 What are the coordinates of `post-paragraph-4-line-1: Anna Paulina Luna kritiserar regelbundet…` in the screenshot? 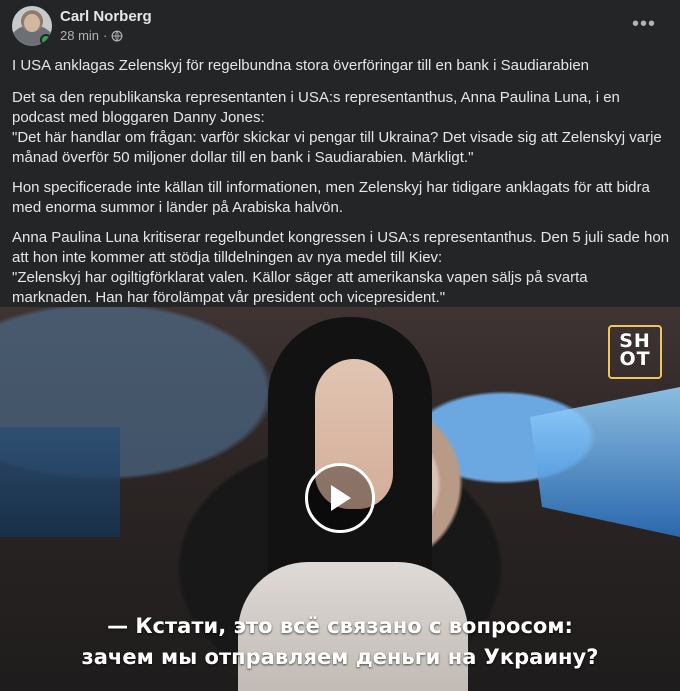 It's located at (341, 247).